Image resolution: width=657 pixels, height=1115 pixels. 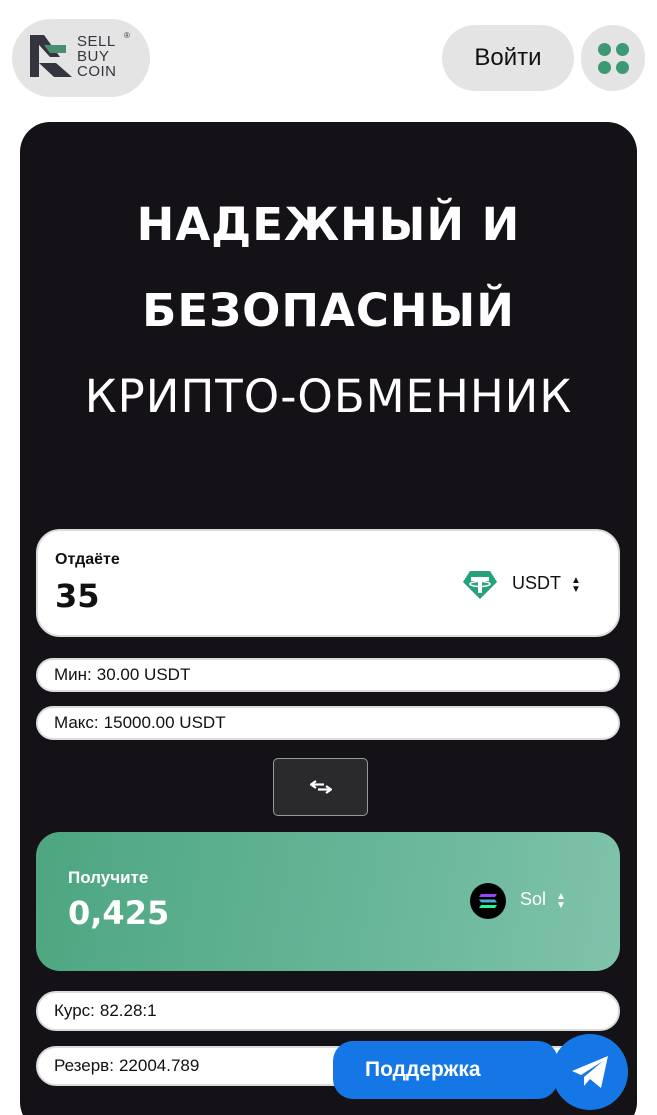 I want to click on support-telegram-button, so click(x=590, y=1072).